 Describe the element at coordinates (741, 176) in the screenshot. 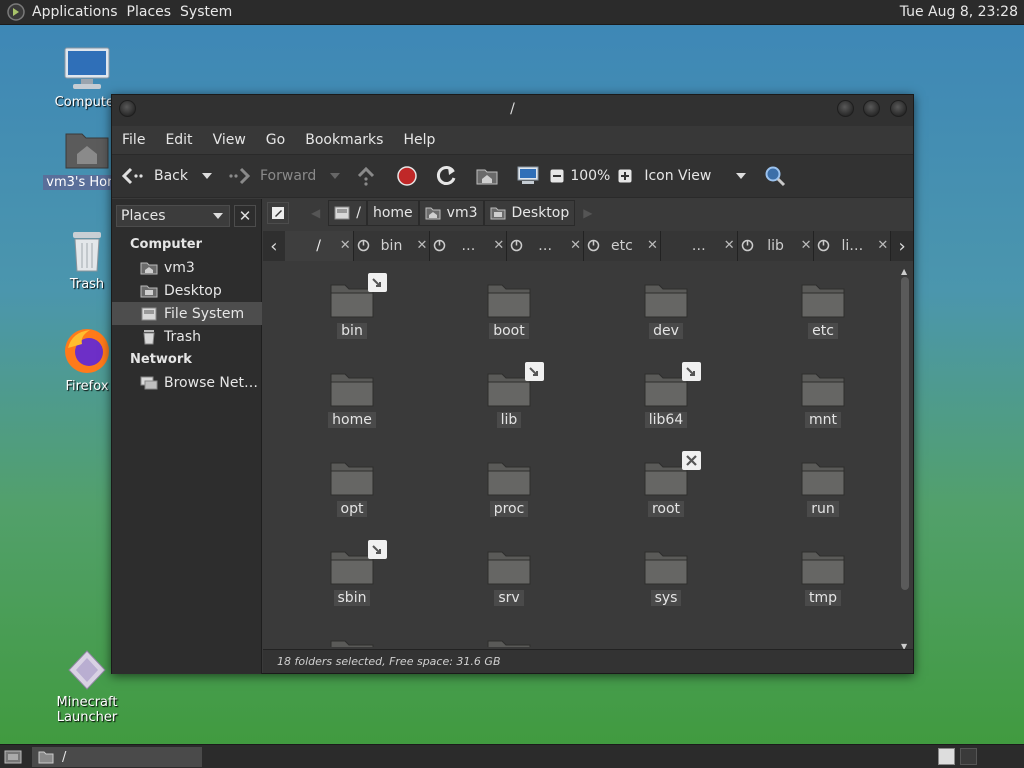

I see `view-mode-dropdown-icon` at that location.